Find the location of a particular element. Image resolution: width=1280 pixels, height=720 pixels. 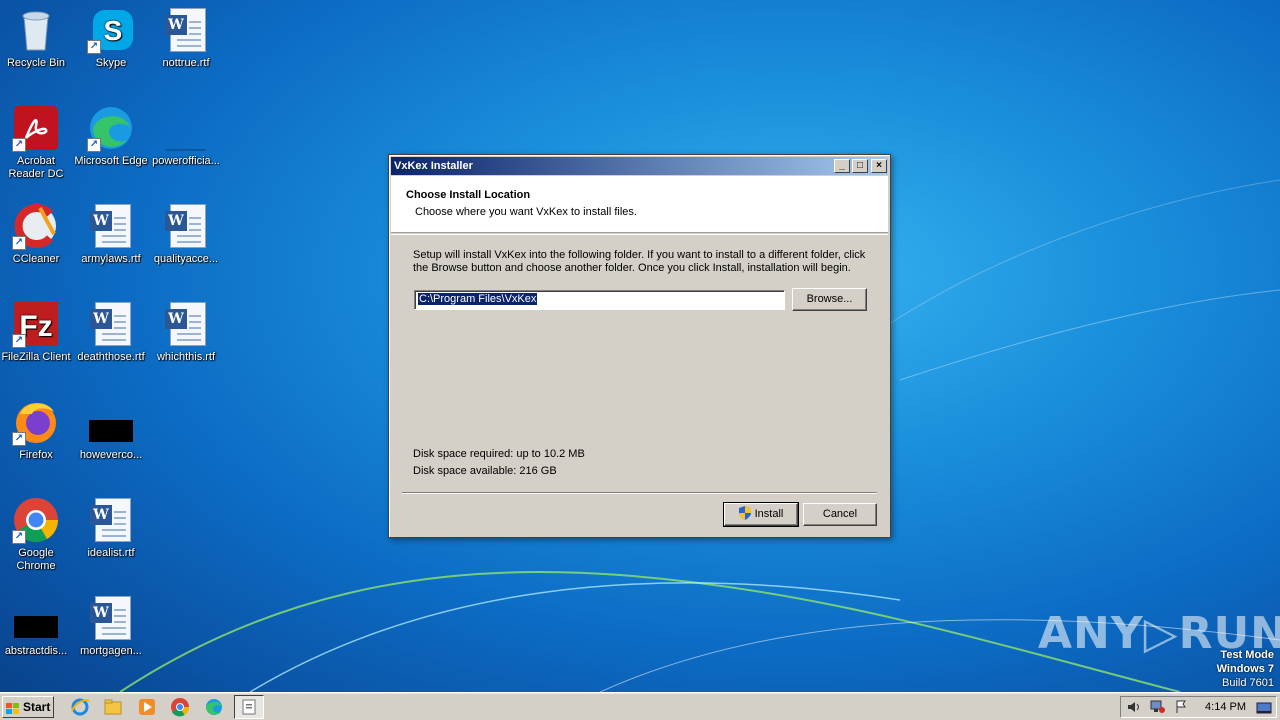

desktop-icon-edge: ↗ Microsoft Edge is located at coordinates (111, 136).